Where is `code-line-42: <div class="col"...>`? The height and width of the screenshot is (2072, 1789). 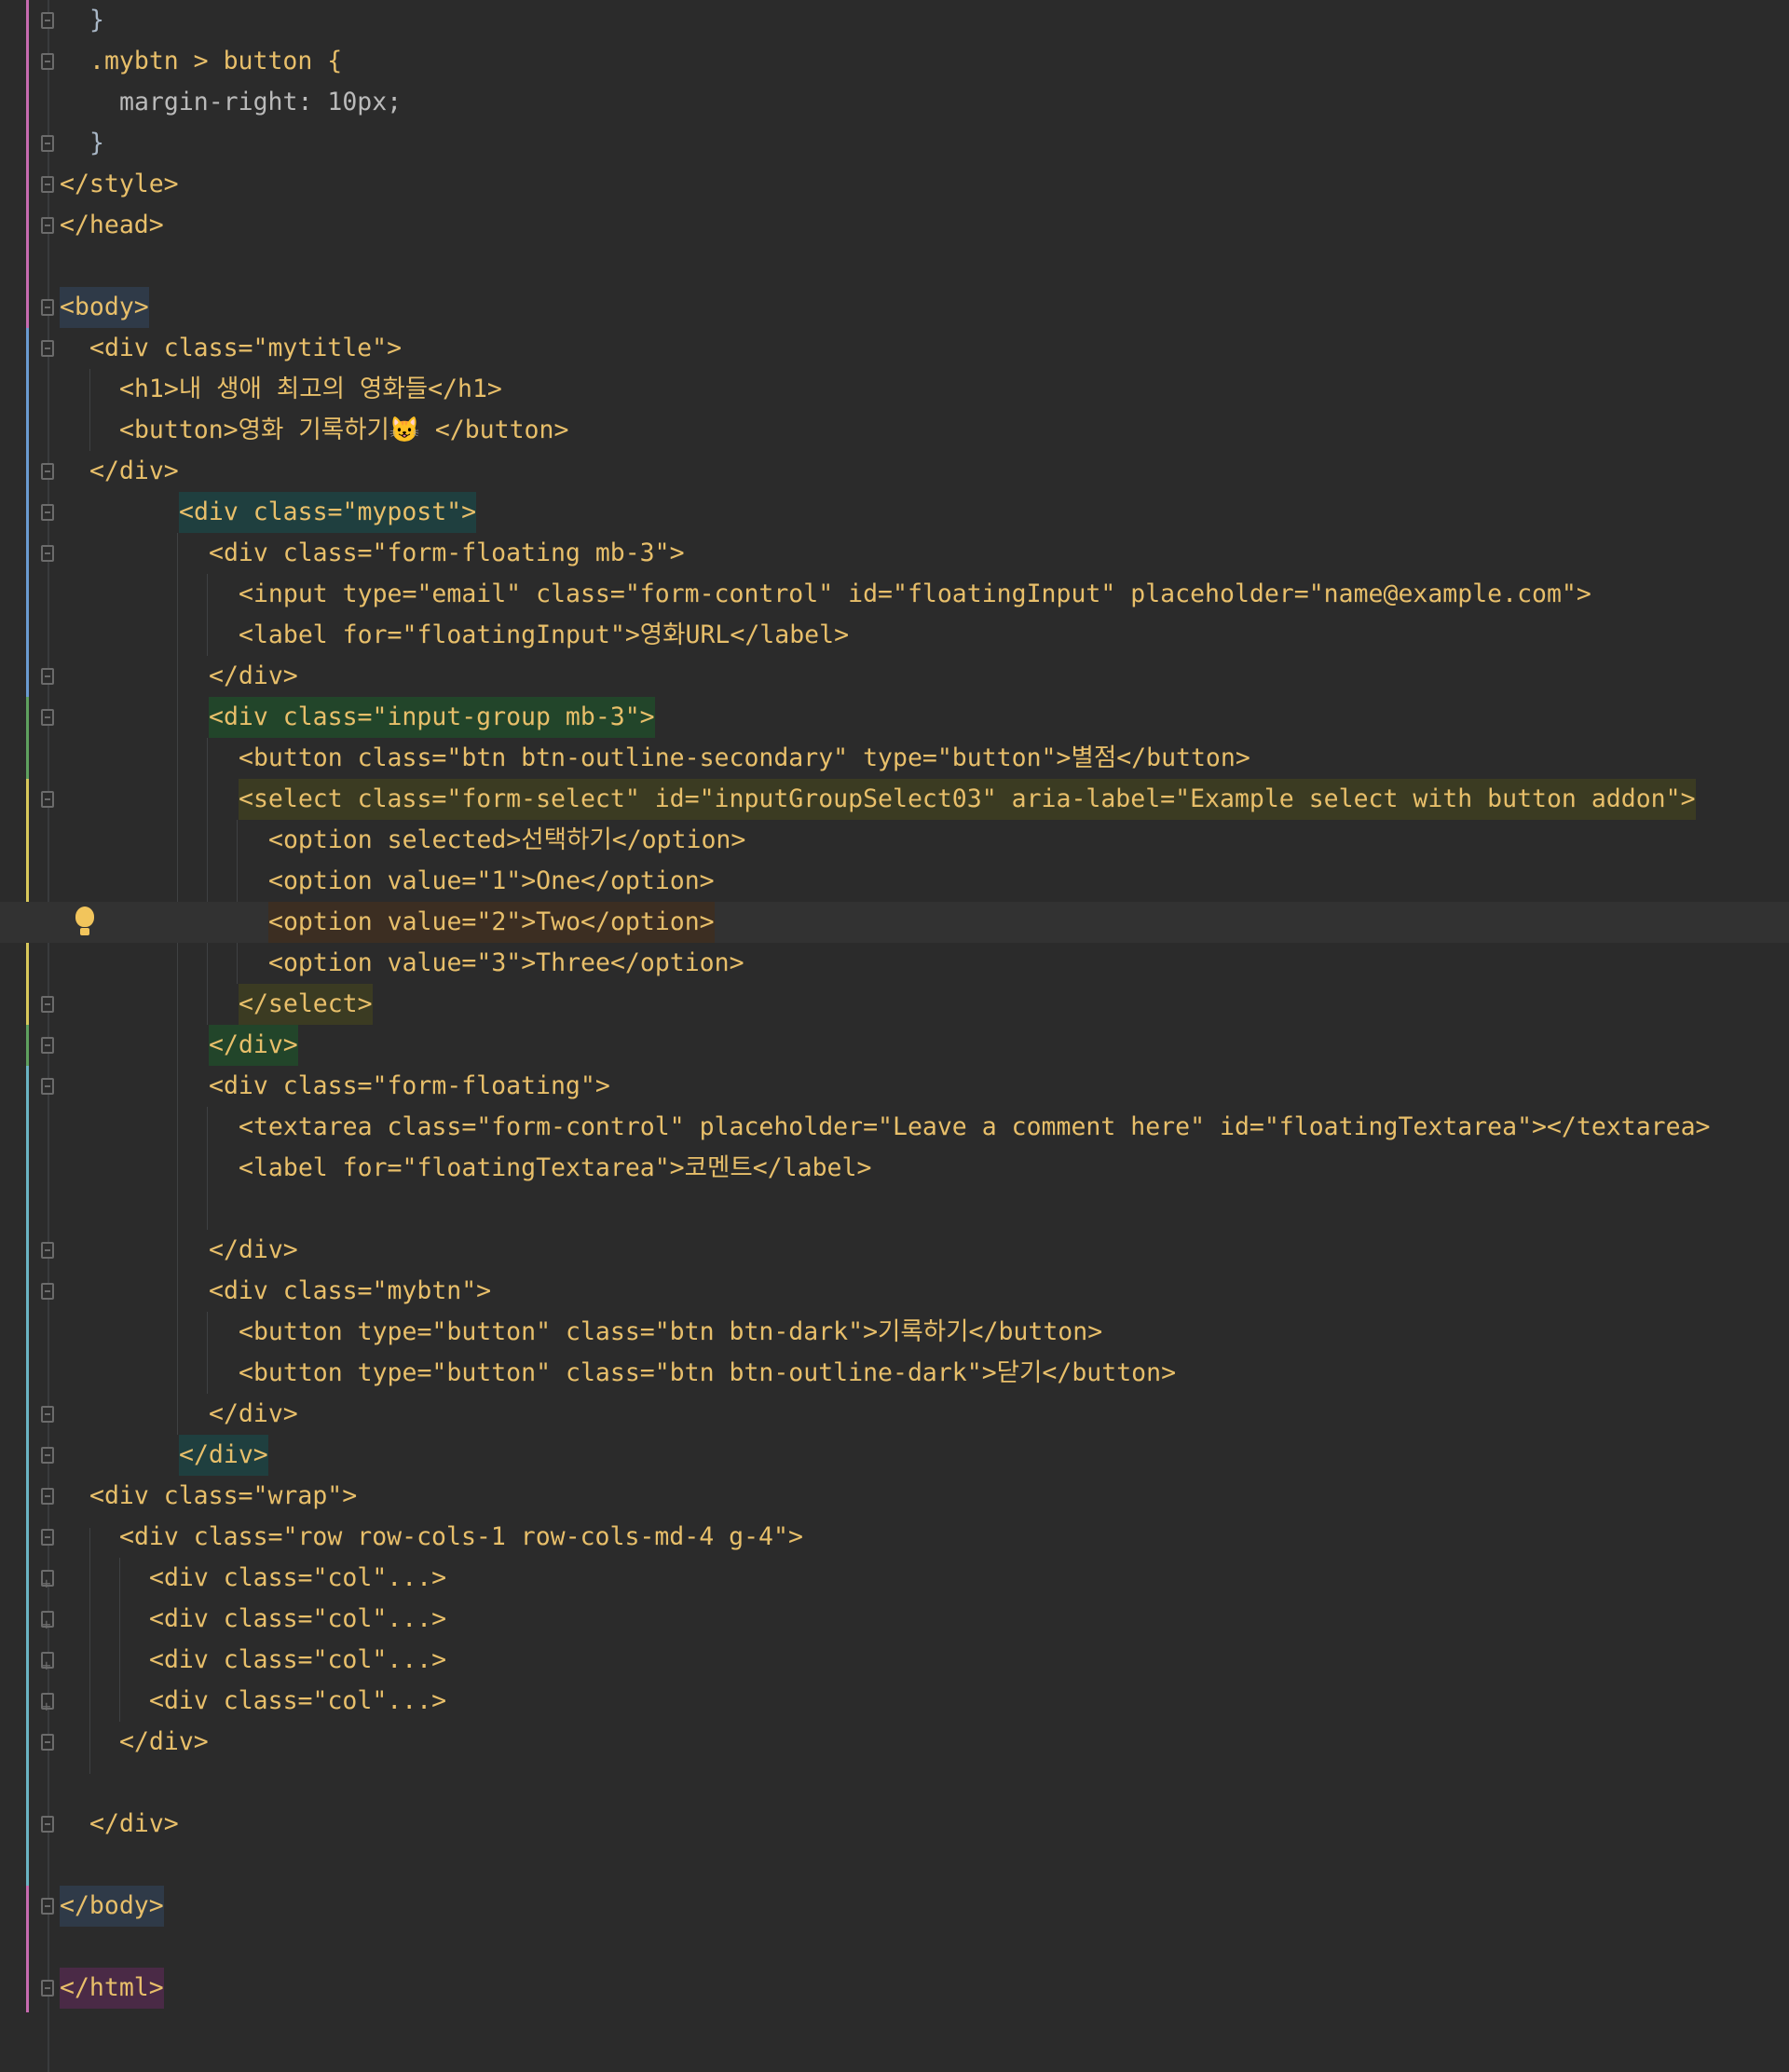
code-line-42: <div class="col"...> is located at coordinates (894, 1704).